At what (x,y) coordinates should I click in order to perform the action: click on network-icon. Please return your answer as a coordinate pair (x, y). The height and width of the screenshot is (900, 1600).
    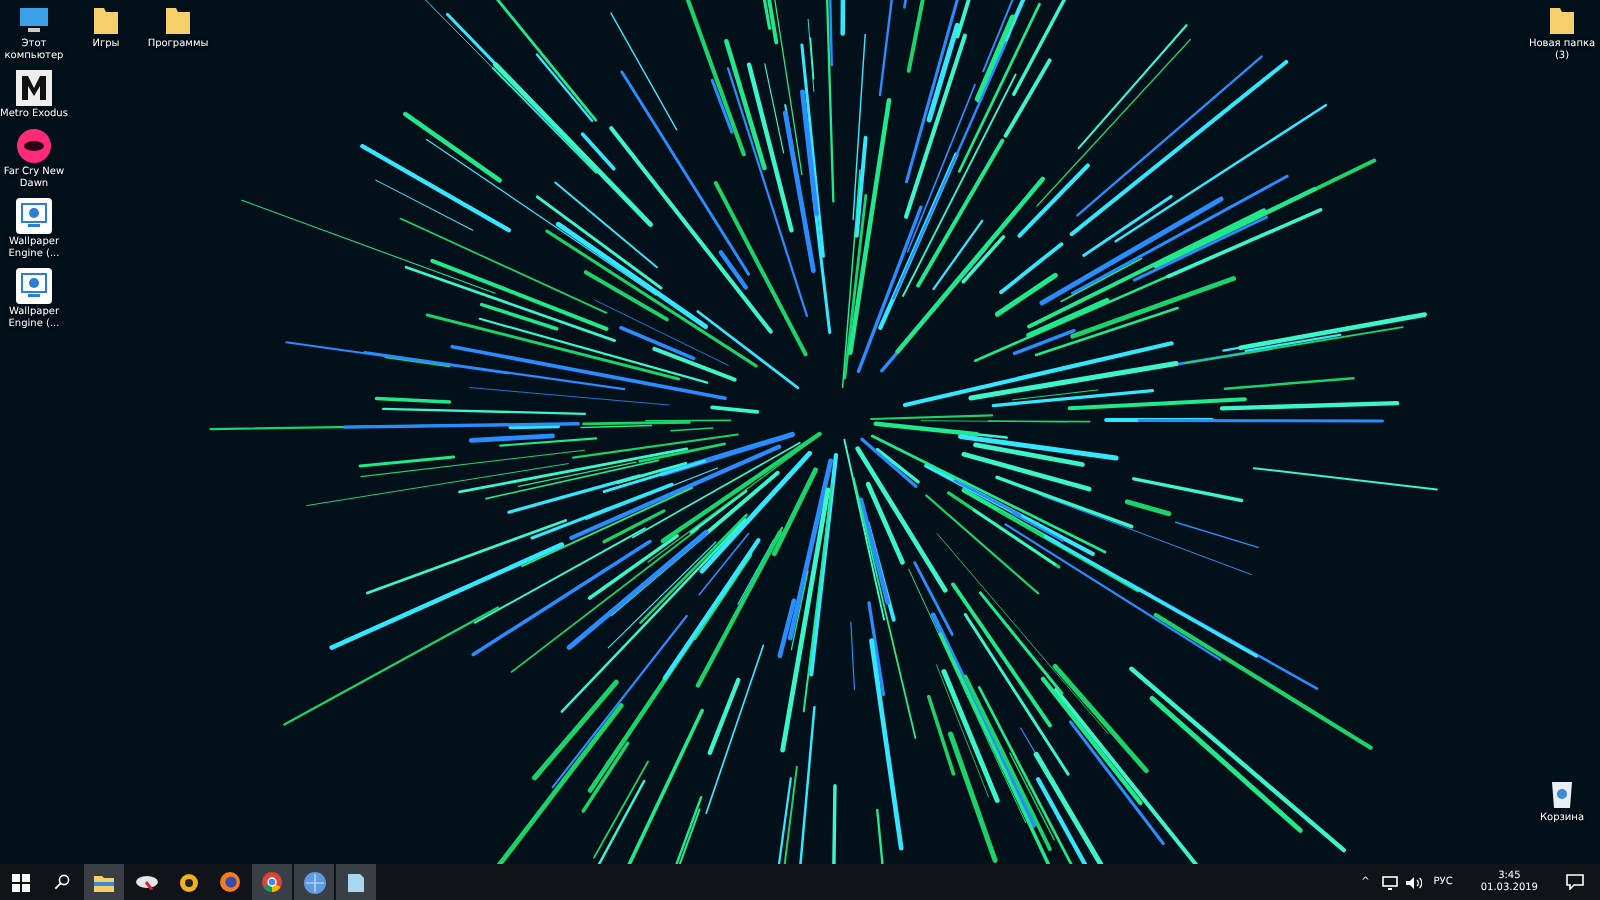
    Looking at the image, I should click on (1389, 882).